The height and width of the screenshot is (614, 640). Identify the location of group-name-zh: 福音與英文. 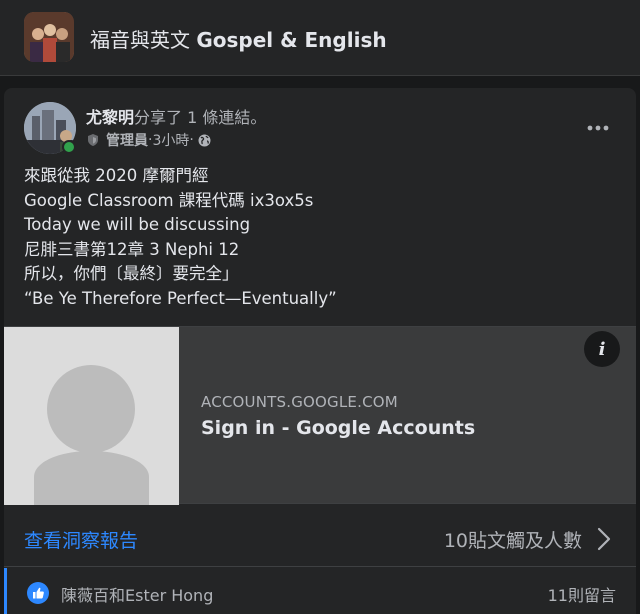
(143, 40).